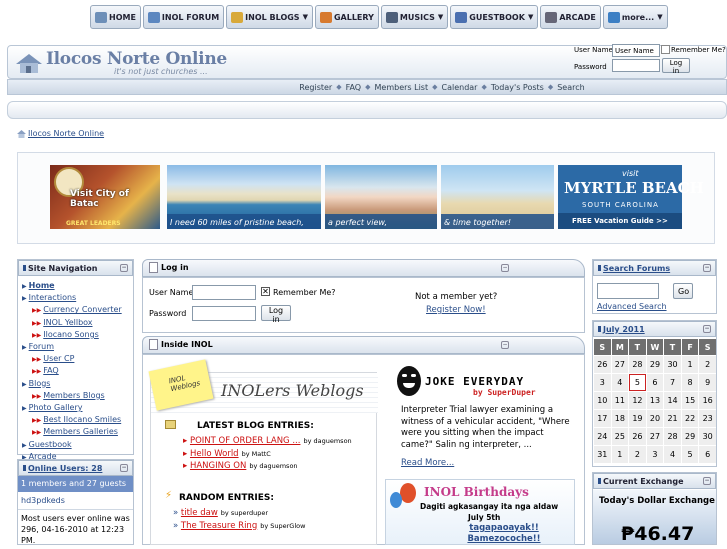  I want to click on calendar-day: 12, so click(637, 400).